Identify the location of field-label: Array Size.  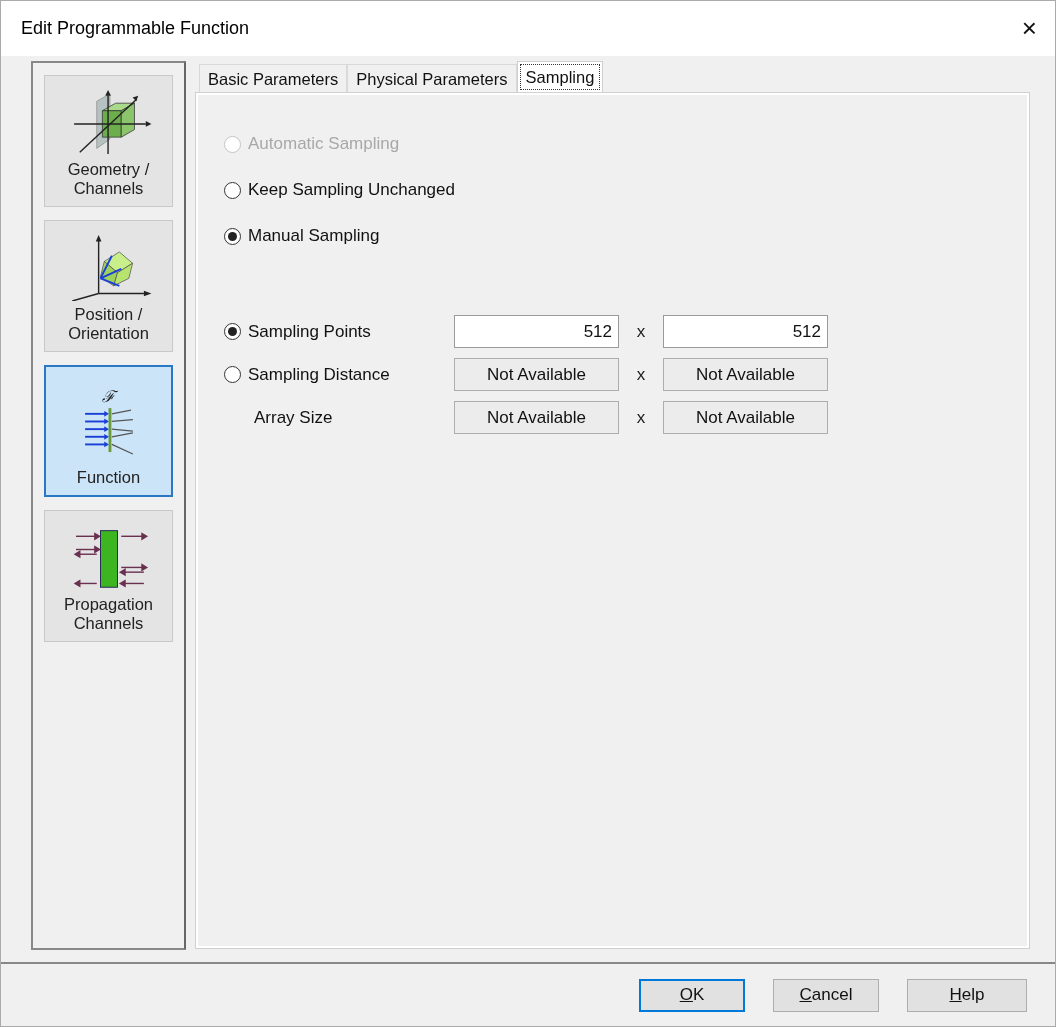
(293, 417).